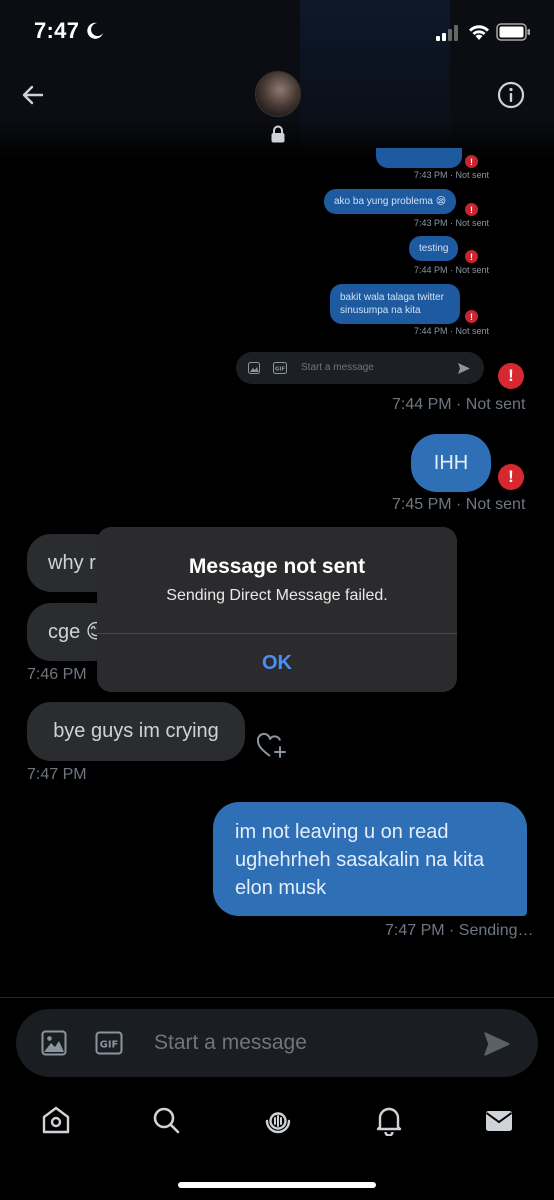  I want to click on message-bubble: IHH, so click(451, 463).